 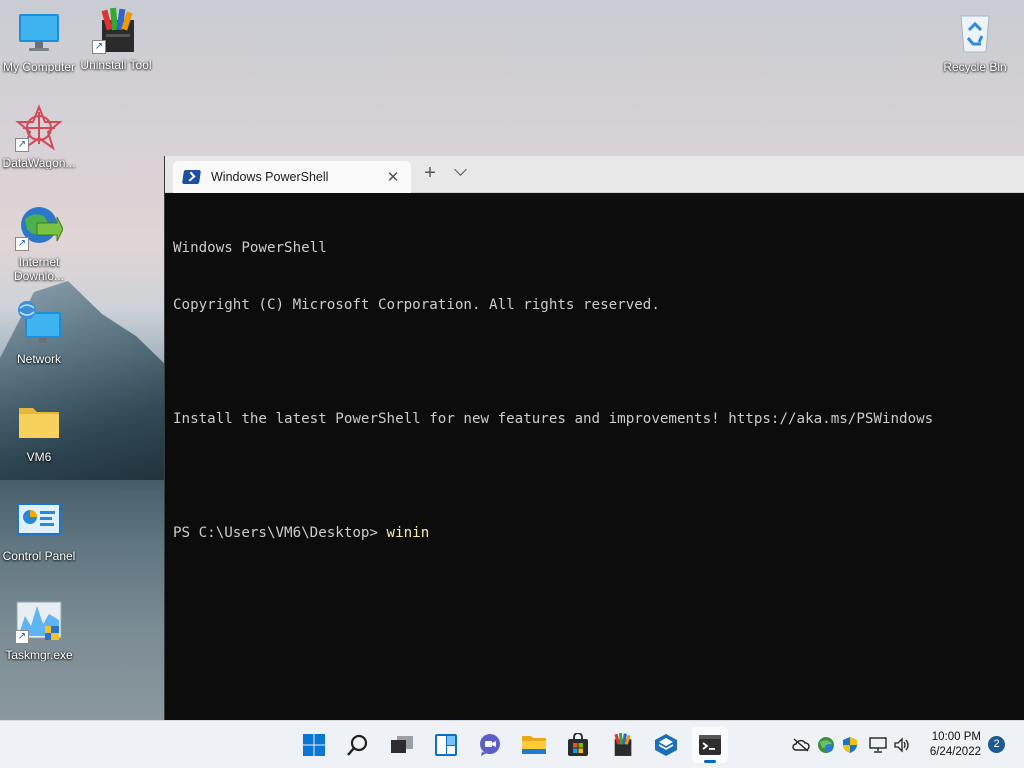 I want to click on task-view-icon, so click(x=402, y=744).